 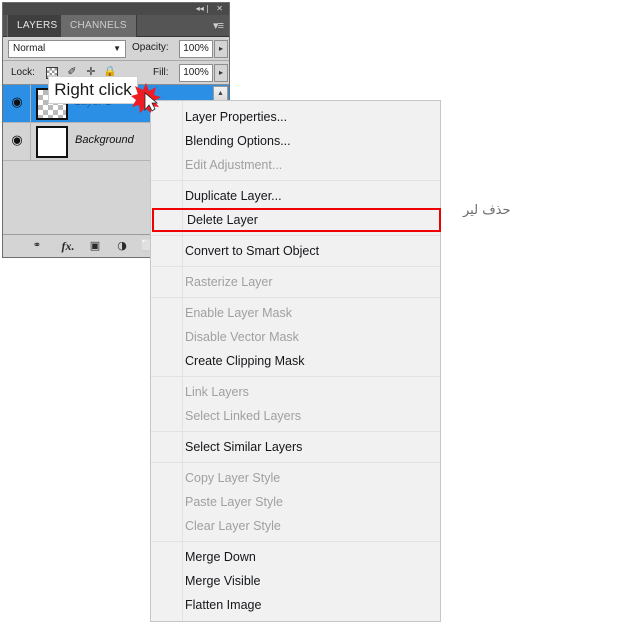 What do you see at coordinates (233, 478) in the screenshot?
I see `menu-item-copy-layer-style: Copy Layer Style` at bounding box center [233, 478].